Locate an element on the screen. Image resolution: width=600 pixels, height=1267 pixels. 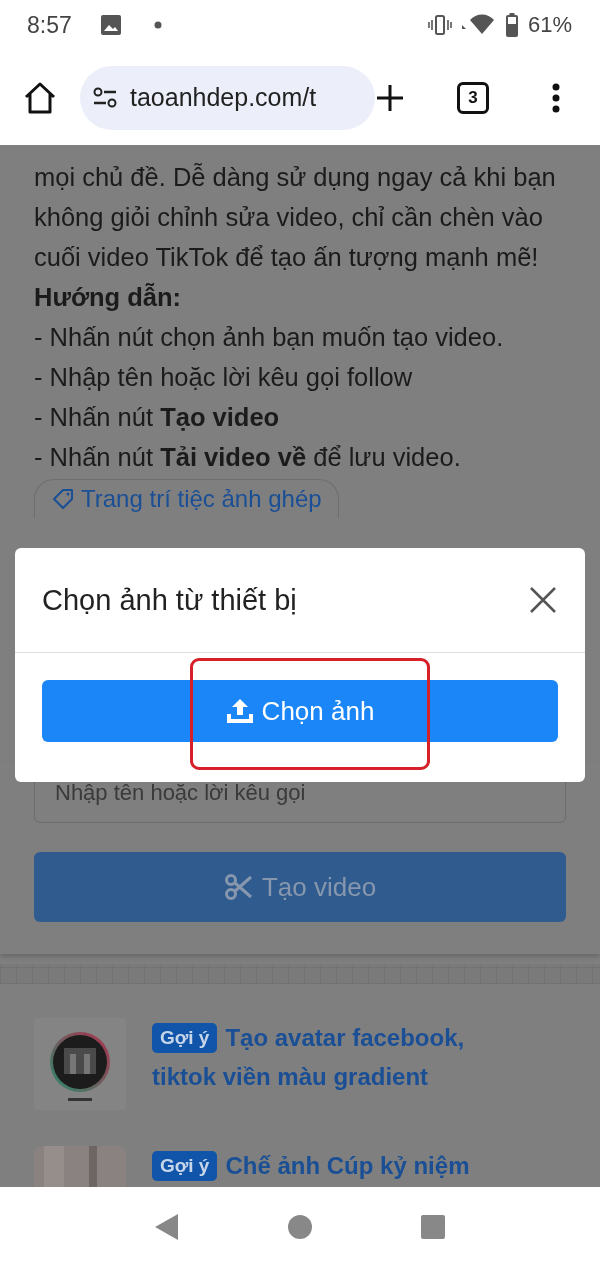
tag-icon is located at coordinates (63, 499).